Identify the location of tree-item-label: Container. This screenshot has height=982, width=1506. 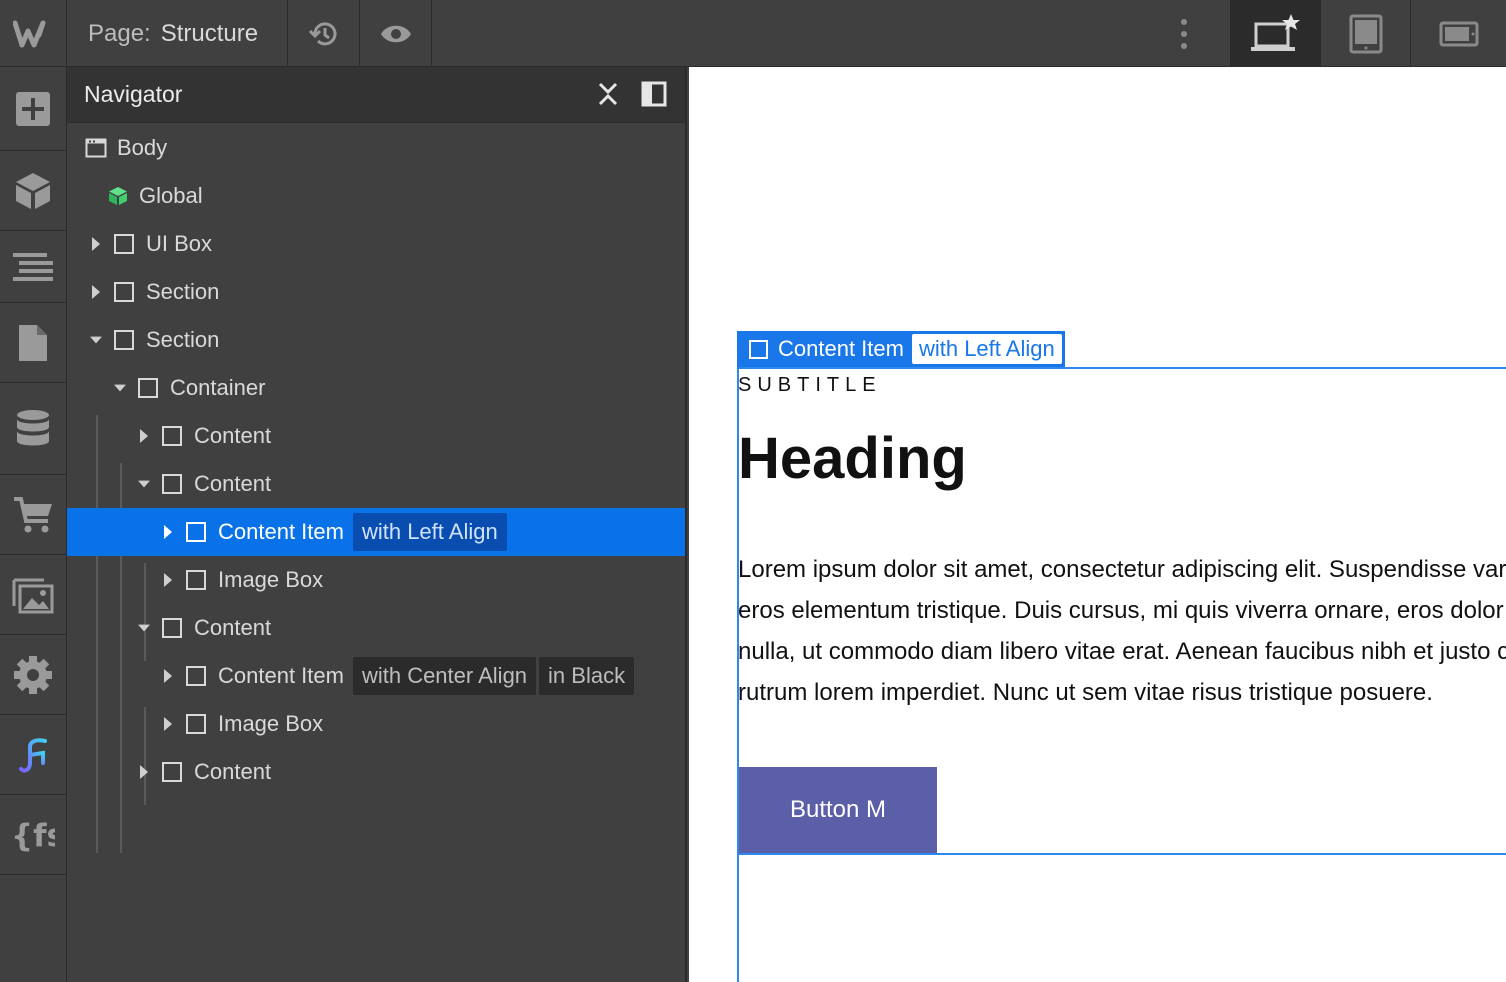
(218, 387).